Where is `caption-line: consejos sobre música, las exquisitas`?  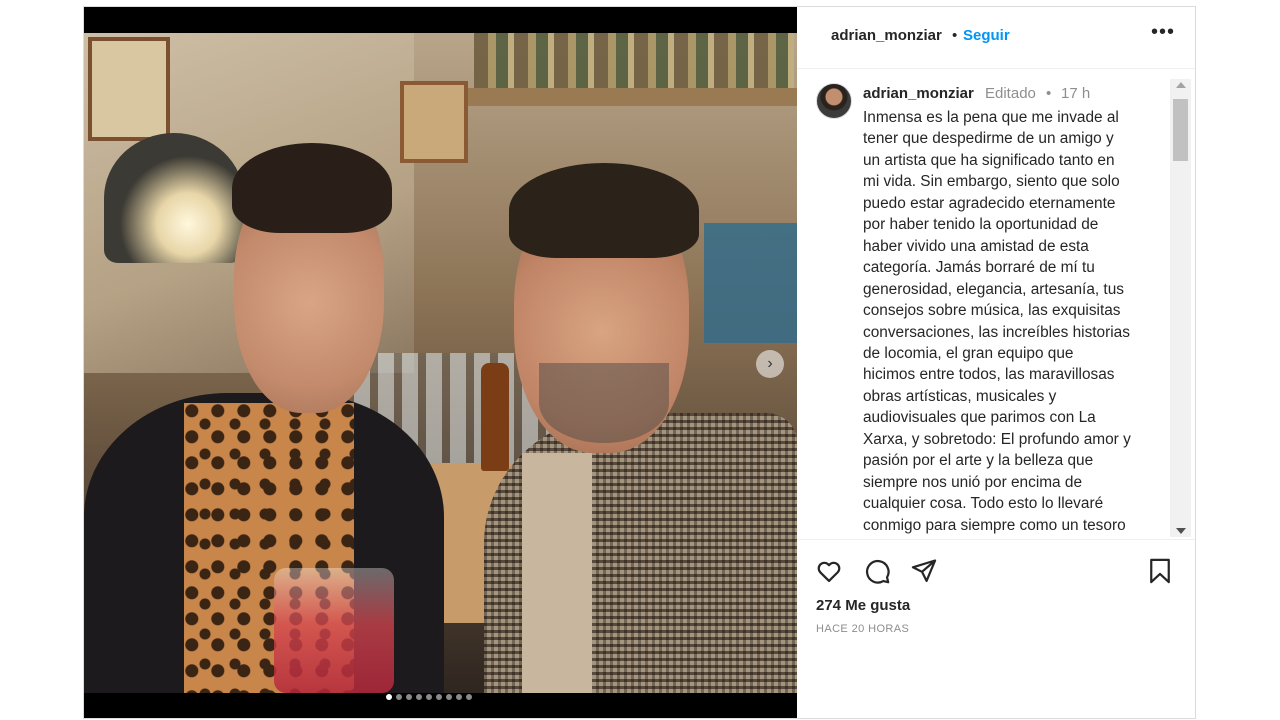 caption-line: consejos sobre música, las exquisitas is located at coordinates (992, 311).